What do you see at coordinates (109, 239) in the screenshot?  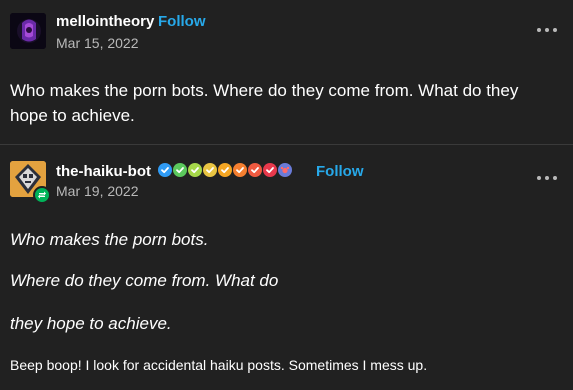 I see `haiku-line: Who makes the porn bots.` at bounding box center [109, 239].